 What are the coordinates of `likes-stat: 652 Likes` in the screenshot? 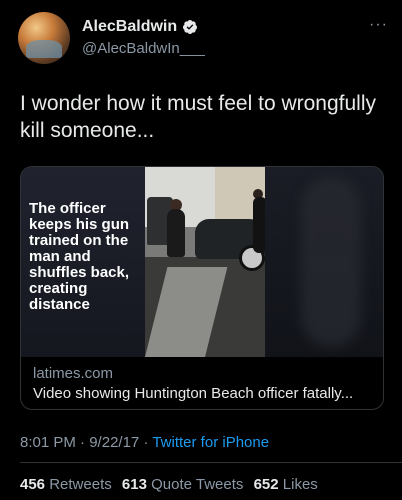 It's located at (286, 484).